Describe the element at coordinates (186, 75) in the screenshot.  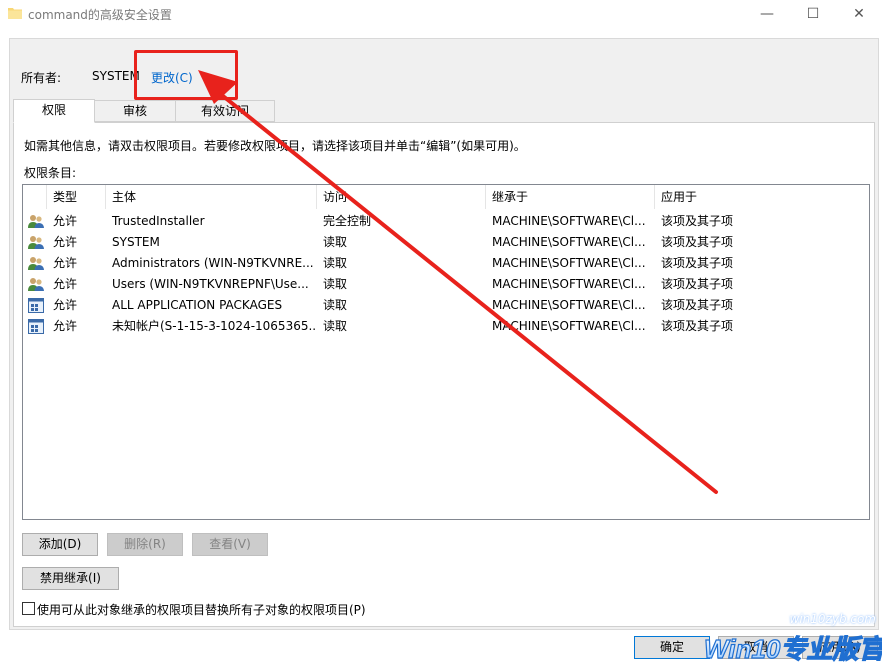
I see `annotation-highlight-box` at that location.